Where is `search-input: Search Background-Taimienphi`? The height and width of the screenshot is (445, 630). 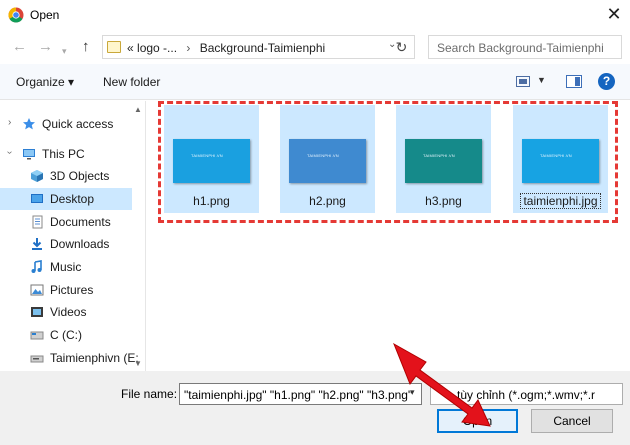
search-input: Search Background-Taimienphi is located at coordinates (525, 47).